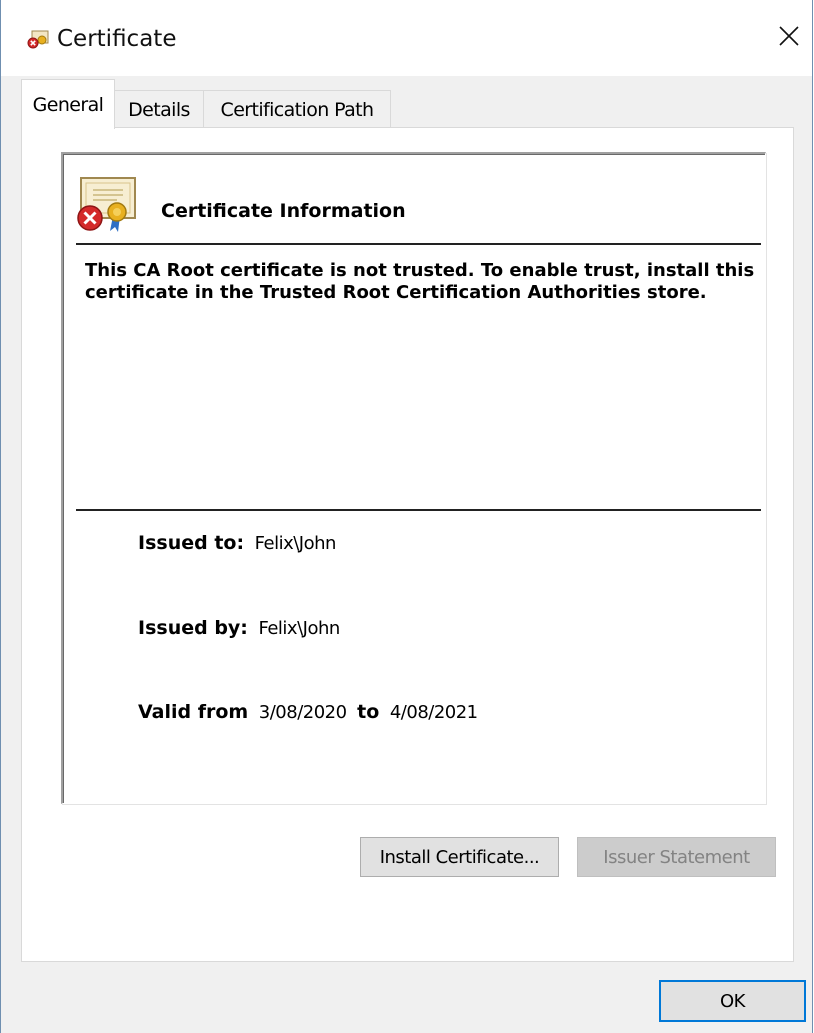 The height and width of the screenshot is (1033, 814). Describe the element at coordinates (295, 543) in the screenshot. I see `issued-to-value: Felix\John` at that location.